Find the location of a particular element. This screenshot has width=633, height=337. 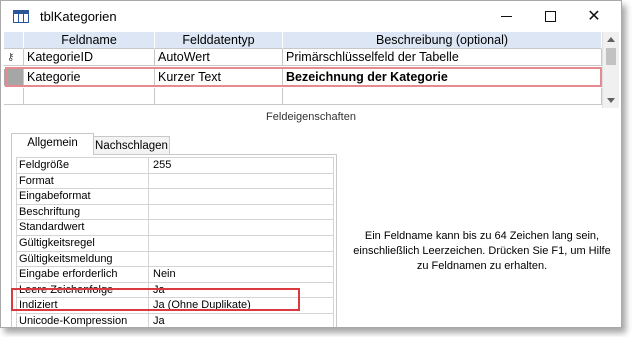

property-row: Beschriftung is located at coordinates (176, 212).